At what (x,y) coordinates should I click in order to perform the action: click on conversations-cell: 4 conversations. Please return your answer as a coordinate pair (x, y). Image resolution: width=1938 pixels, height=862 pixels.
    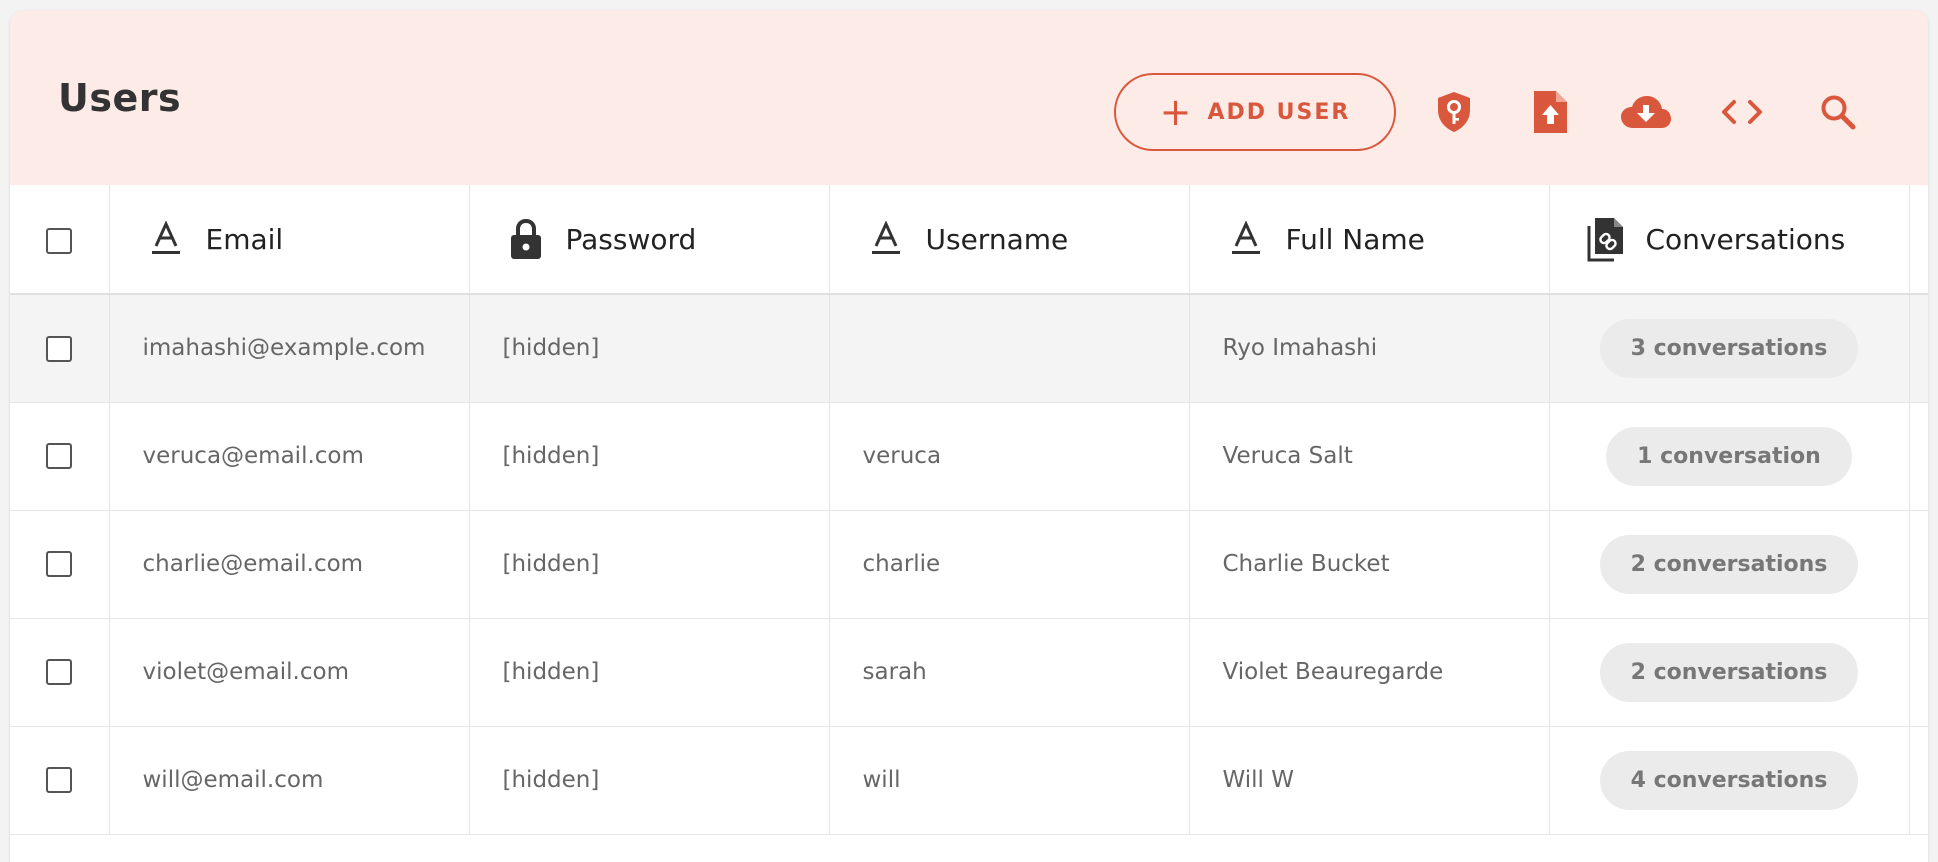
    Looking at the image, I should click on (1729, 780).